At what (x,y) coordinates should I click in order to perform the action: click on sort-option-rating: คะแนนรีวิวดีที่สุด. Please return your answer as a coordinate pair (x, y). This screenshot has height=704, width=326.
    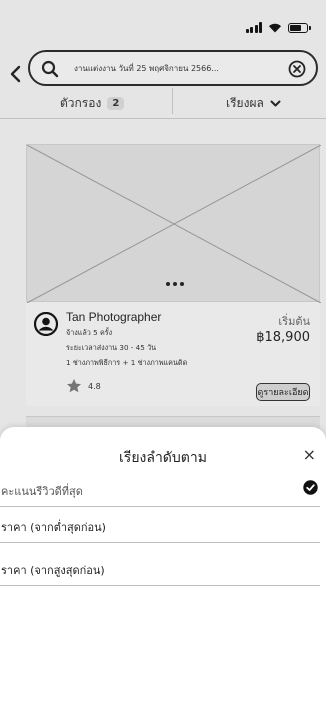
    Looking at the image, I should click on (160, 492).